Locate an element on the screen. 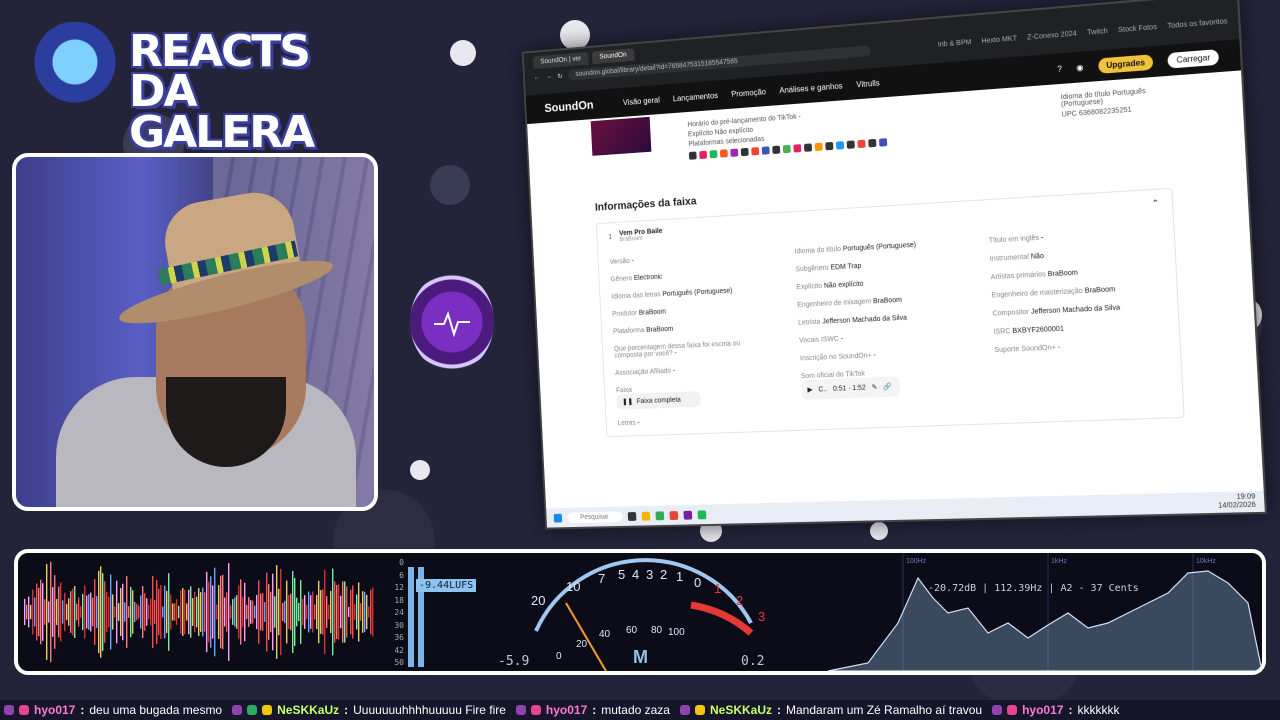  field: Subgênero EDM Trap is located at coordinates (877, 266).